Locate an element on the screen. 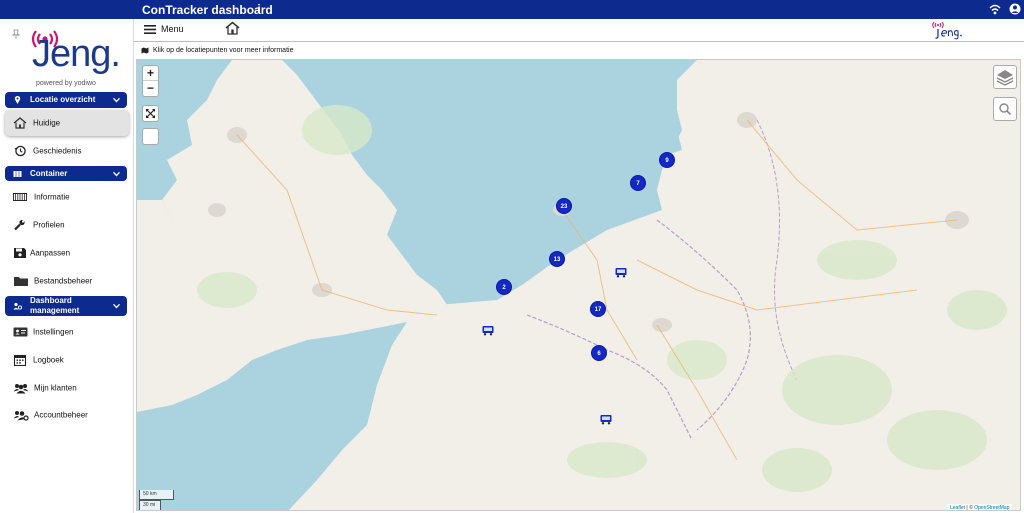  sidebar-item-label: Profielen is located at coordinates (49, 225).